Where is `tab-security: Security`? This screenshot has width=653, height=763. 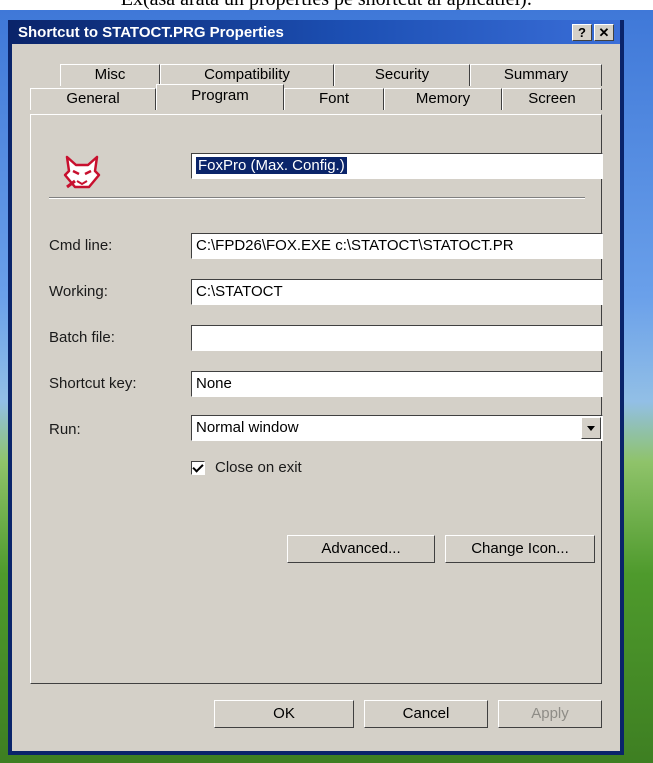 tab-security: Security is located at coordinates (402, 75).